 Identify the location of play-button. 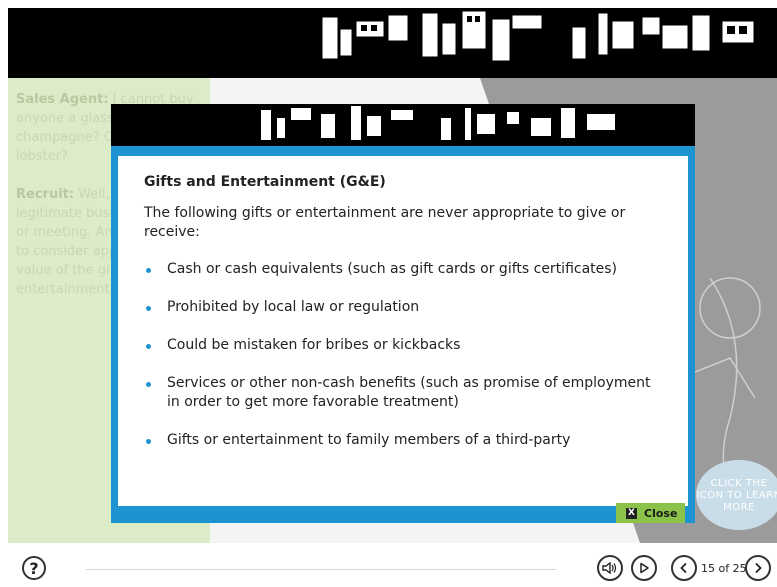
(644, 568).